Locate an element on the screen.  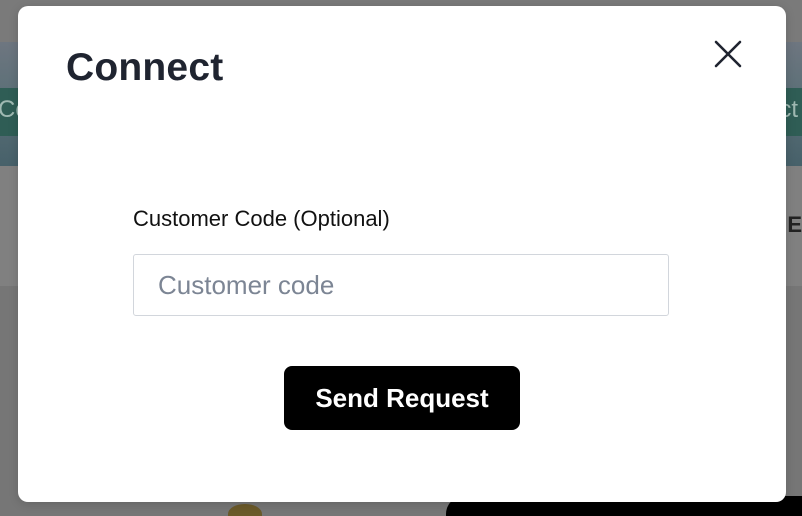
background-nav-text: E is located at coordinates (794, 224).